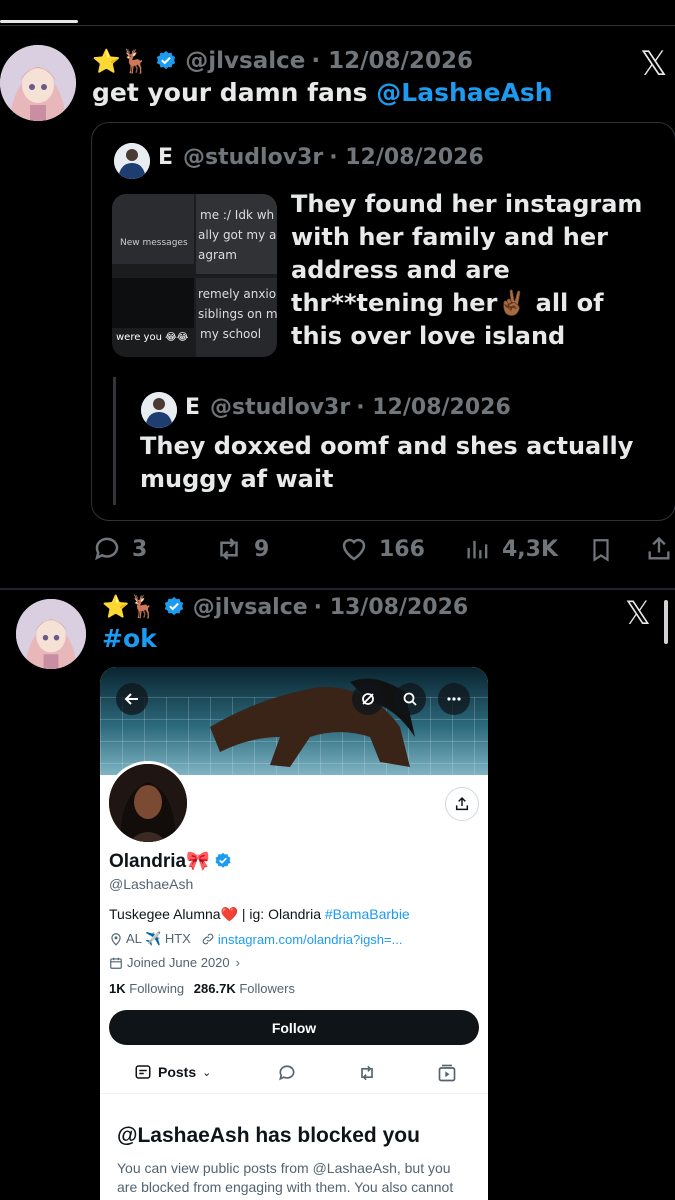 This screenshot has height=1200, width=675. I want to click on scrollbar, so click(666, 622).